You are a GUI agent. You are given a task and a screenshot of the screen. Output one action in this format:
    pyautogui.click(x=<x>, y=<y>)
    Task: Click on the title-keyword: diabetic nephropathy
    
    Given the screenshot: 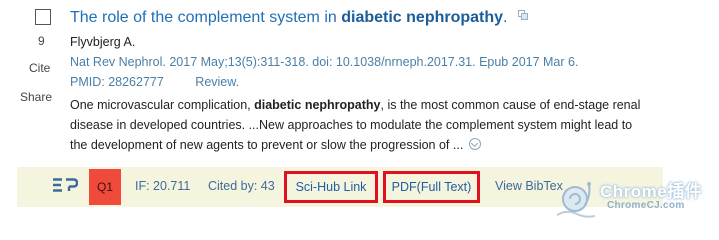 What is the action you would take?
    pyautogui.click(x=422, y=17)
    